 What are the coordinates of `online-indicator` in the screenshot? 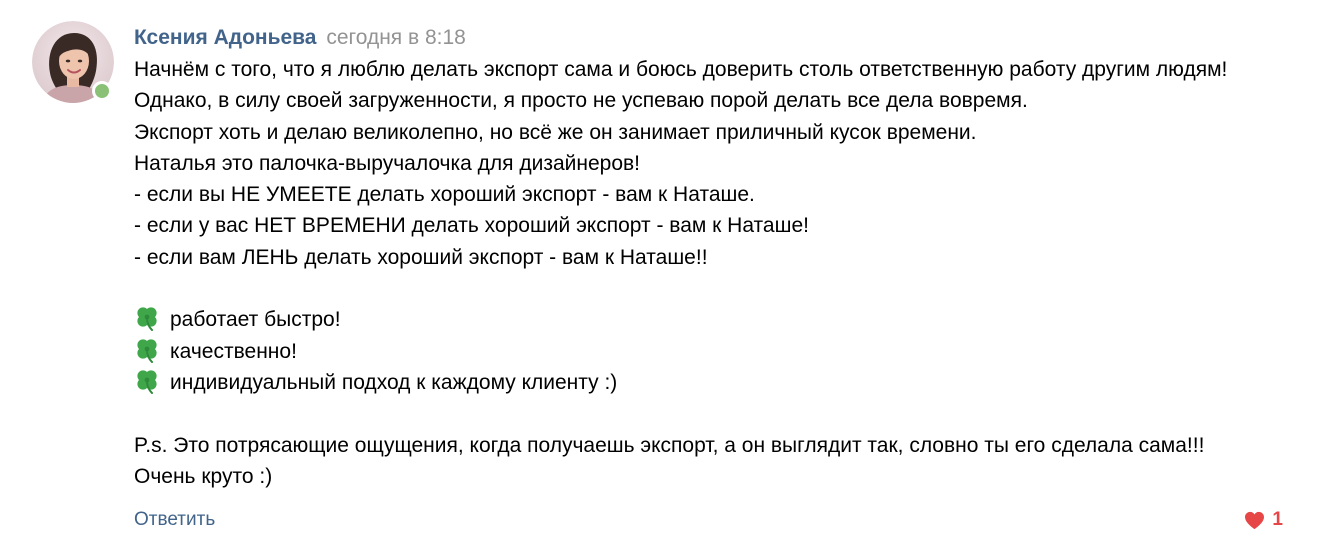 It's located at (102, 91).